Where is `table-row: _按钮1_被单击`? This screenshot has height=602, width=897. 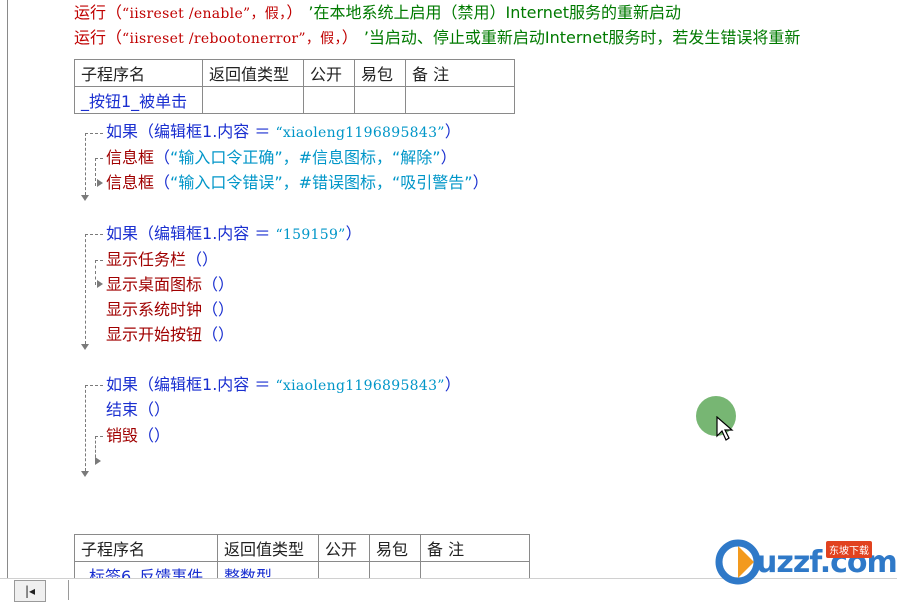
table-row: _按钮1_被单击 is located at coordinates (294, 100).